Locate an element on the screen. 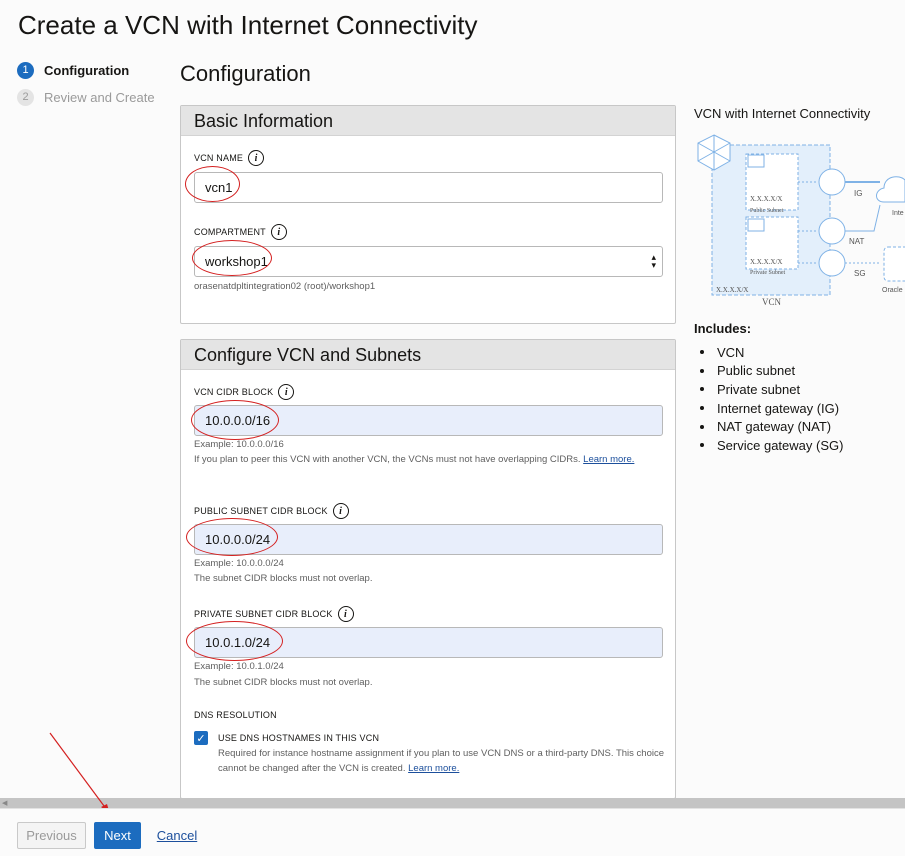  list-item: Public subnet is located at coordinates (771, 371).